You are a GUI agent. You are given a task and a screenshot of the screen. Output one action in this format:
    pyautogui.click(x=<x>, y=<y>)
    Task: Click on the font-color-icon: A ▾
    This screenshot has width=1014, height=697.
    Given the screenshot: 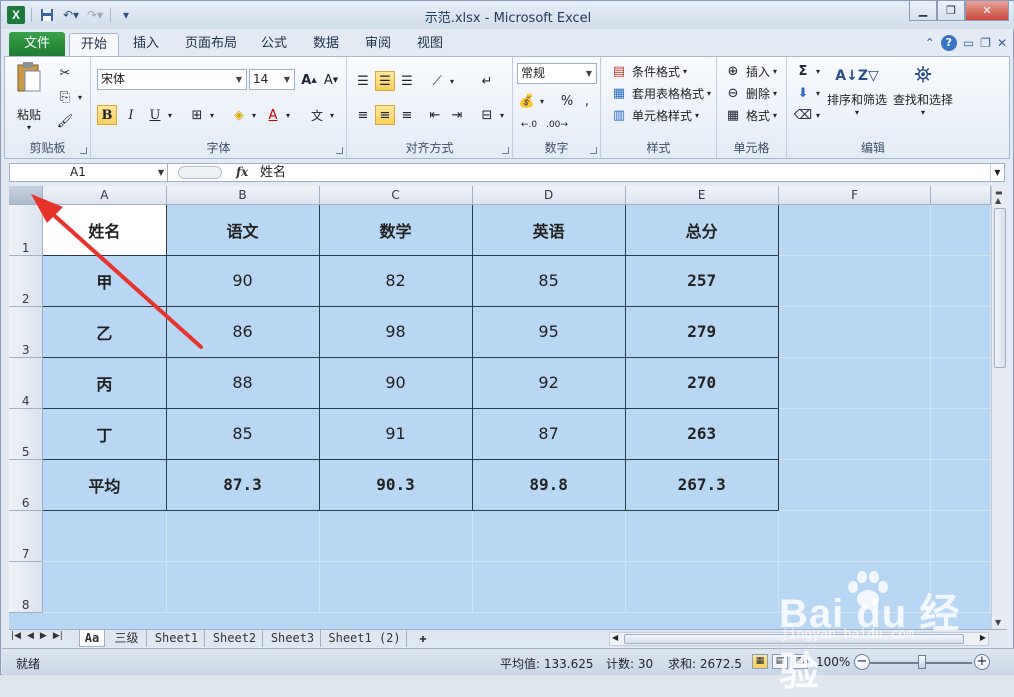 What is the action you would take?
    pyautogui.click(x=276, y=115)
    